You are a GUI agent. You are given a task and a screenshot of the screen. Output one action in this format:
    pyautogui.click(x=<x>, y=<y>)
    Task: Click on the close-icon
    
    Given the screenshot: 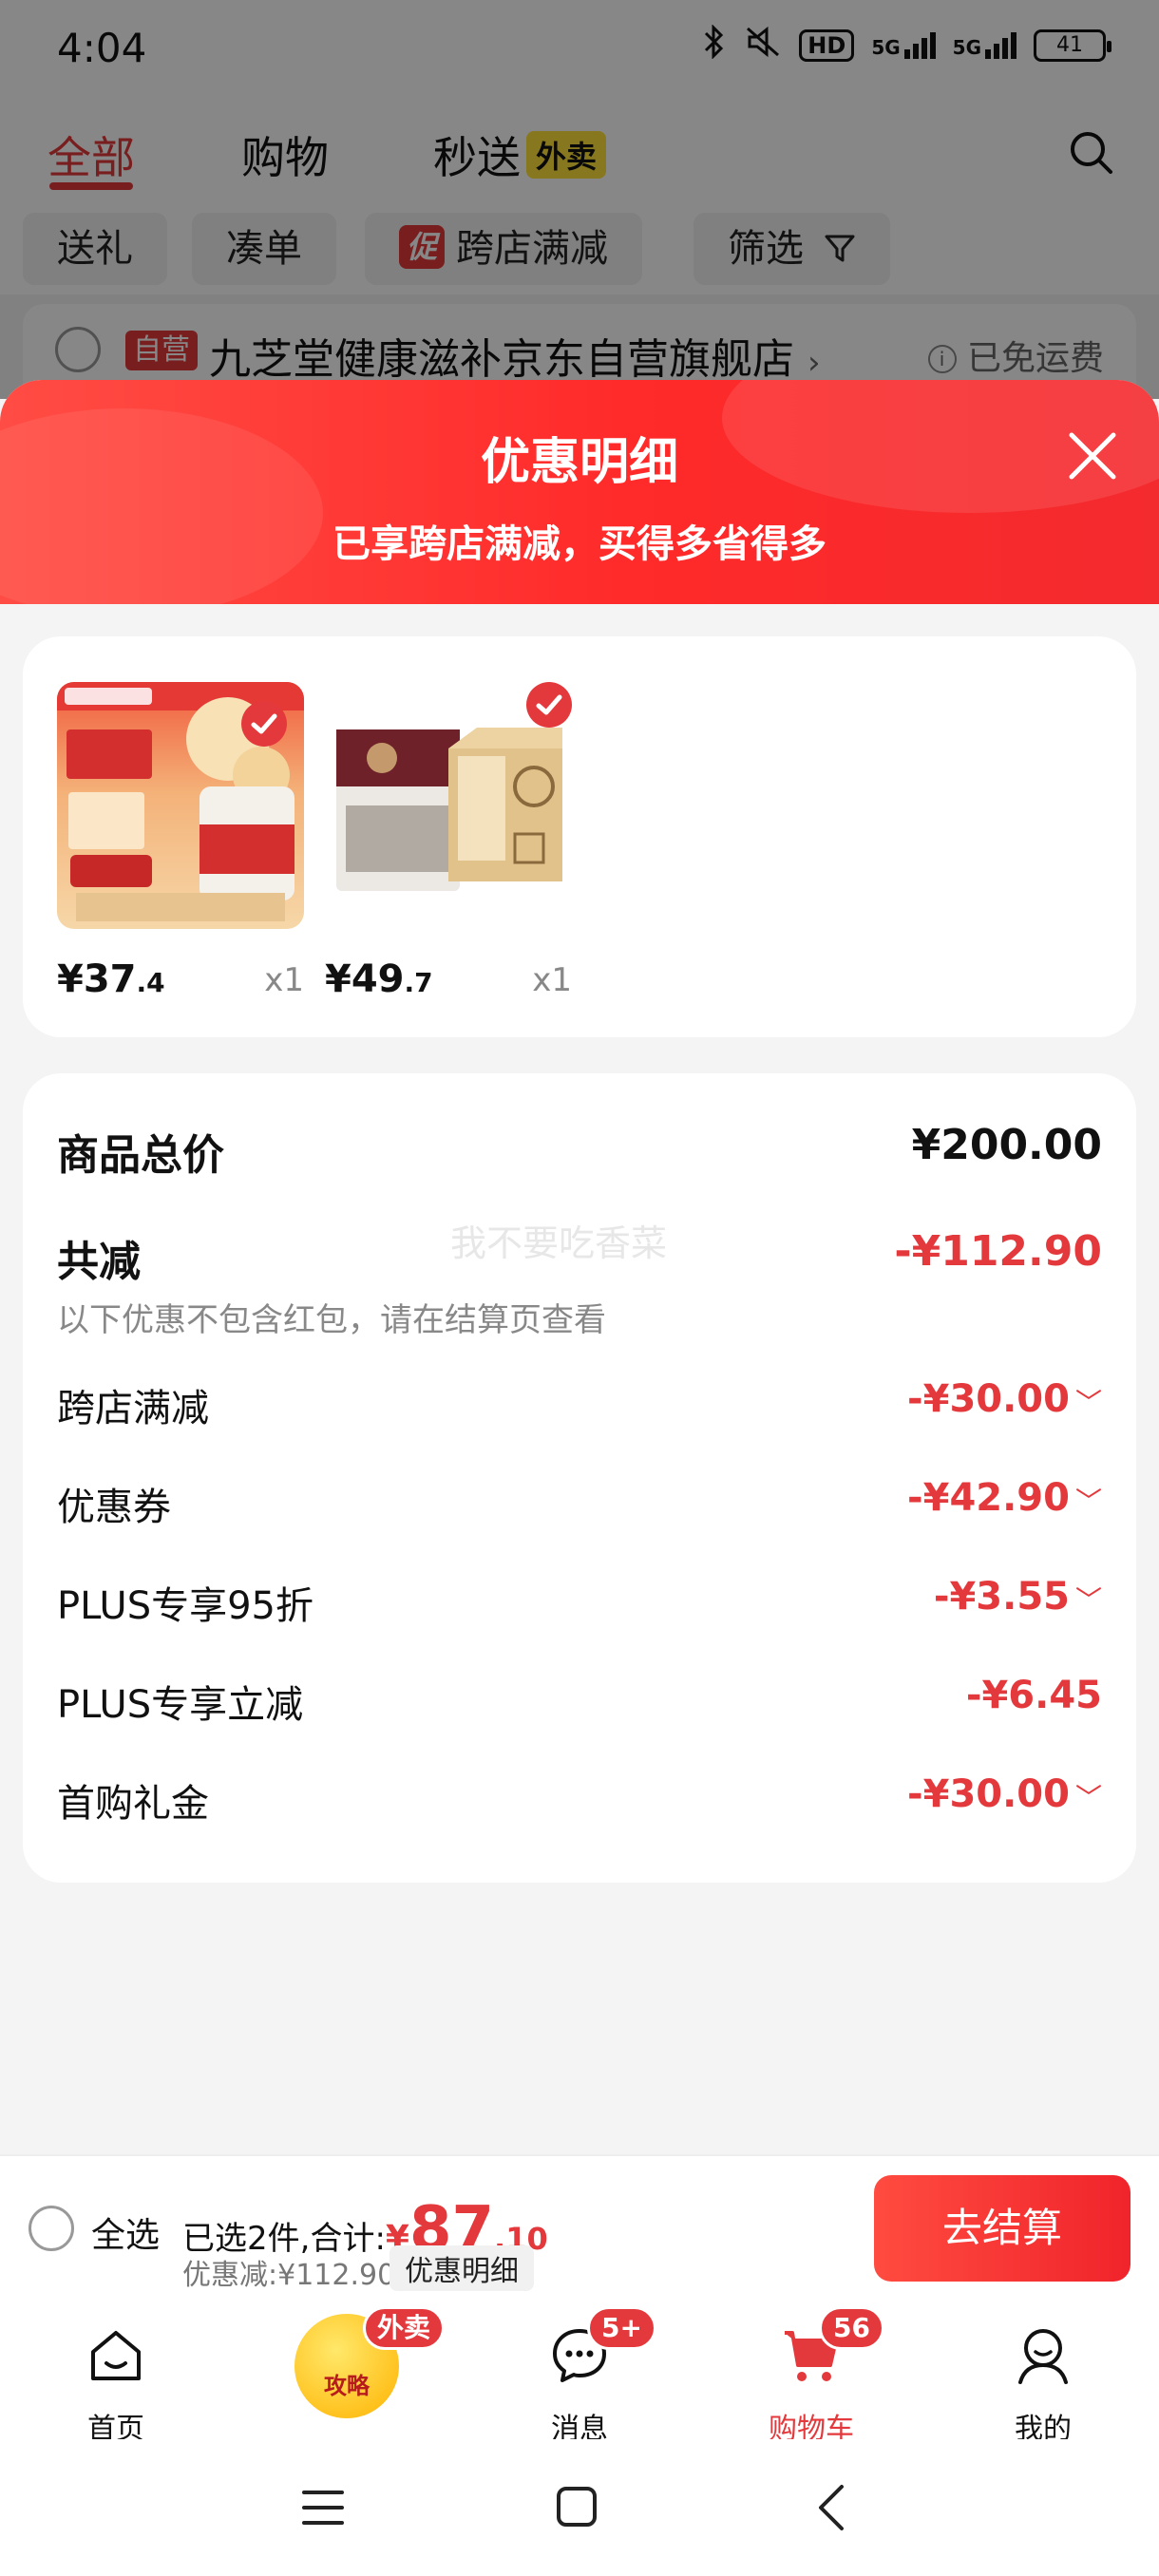 What is the action you would take?
    pyautogui.click(x=1092, y=455)
    